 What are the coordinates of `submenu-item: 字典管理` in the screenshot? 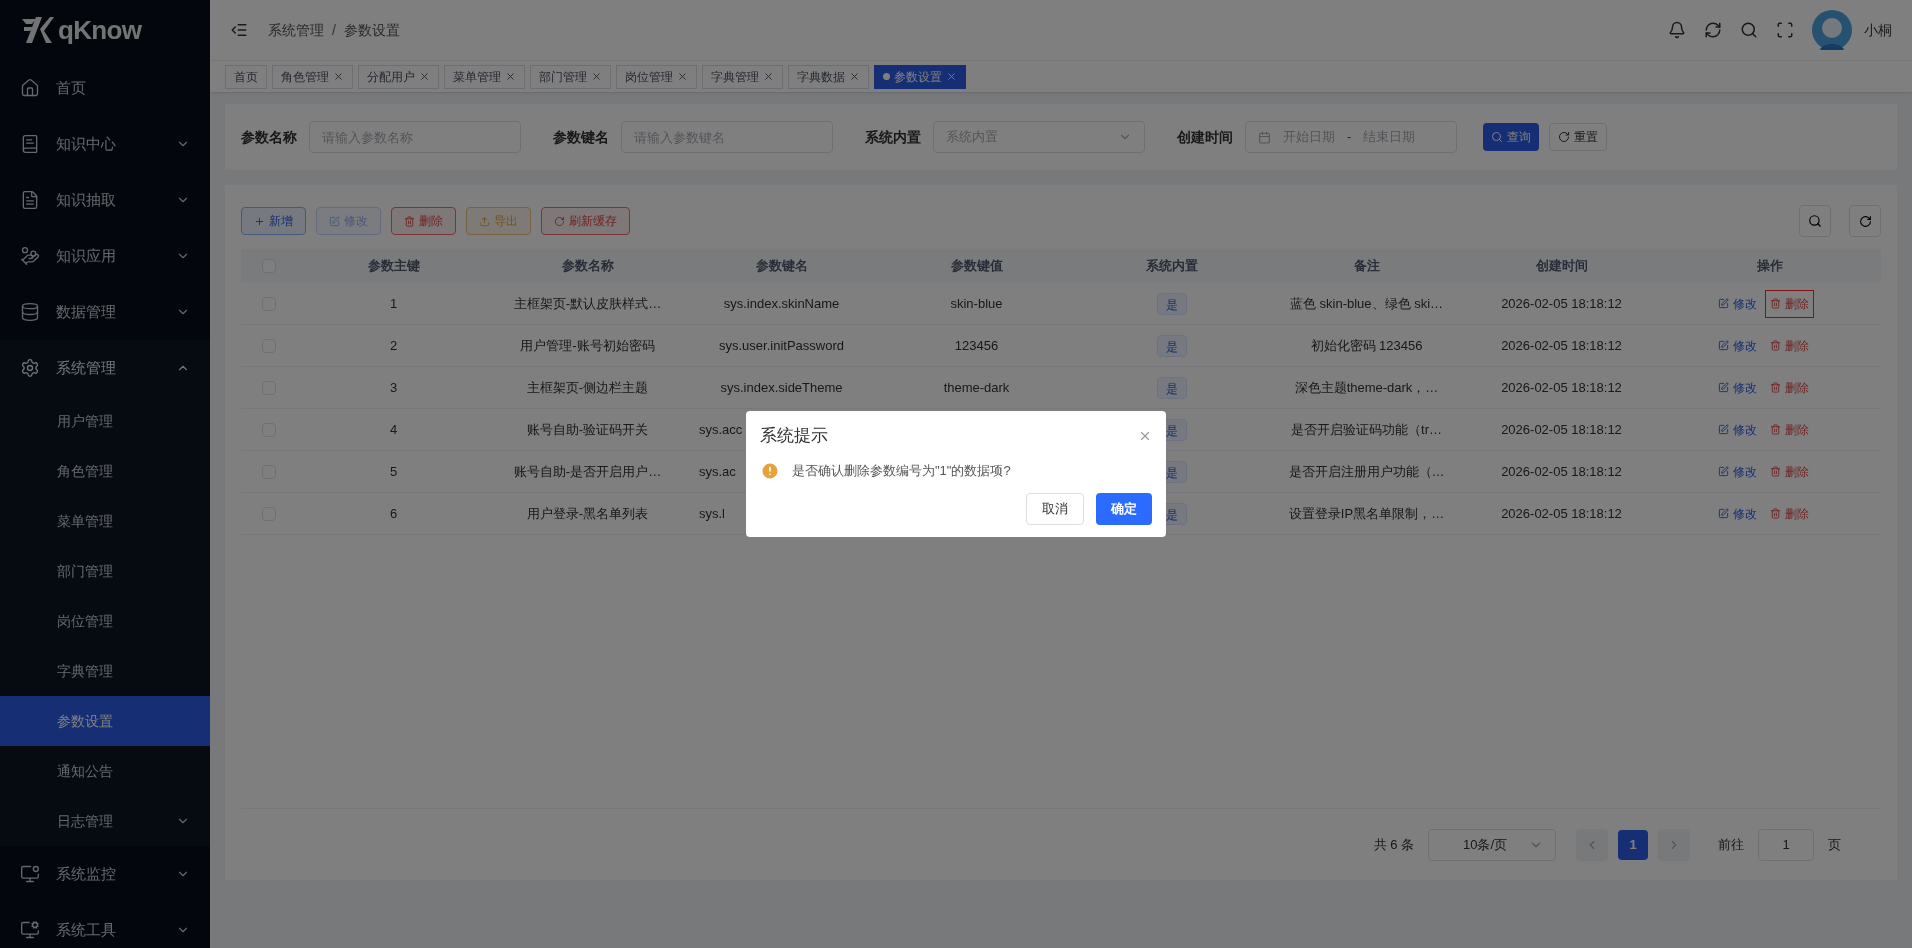 It's located at (105, 671).